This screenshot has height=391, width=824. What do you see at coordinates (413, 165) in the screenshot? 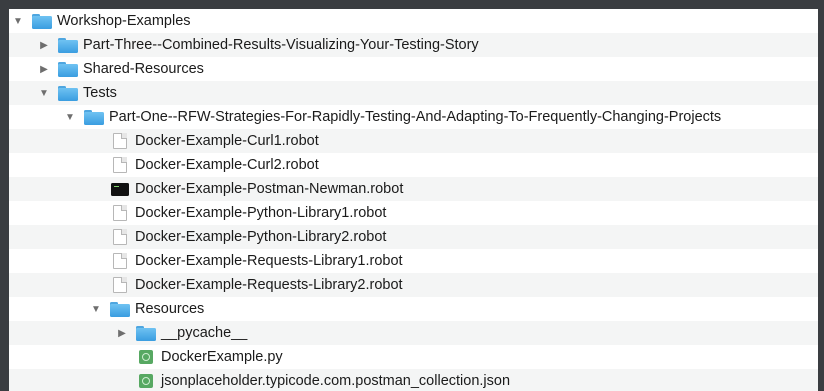
I see `tree-row-docker-example-curl2-robot: Docker-Example-Curl2.robot` at bounding box center [413, 165].